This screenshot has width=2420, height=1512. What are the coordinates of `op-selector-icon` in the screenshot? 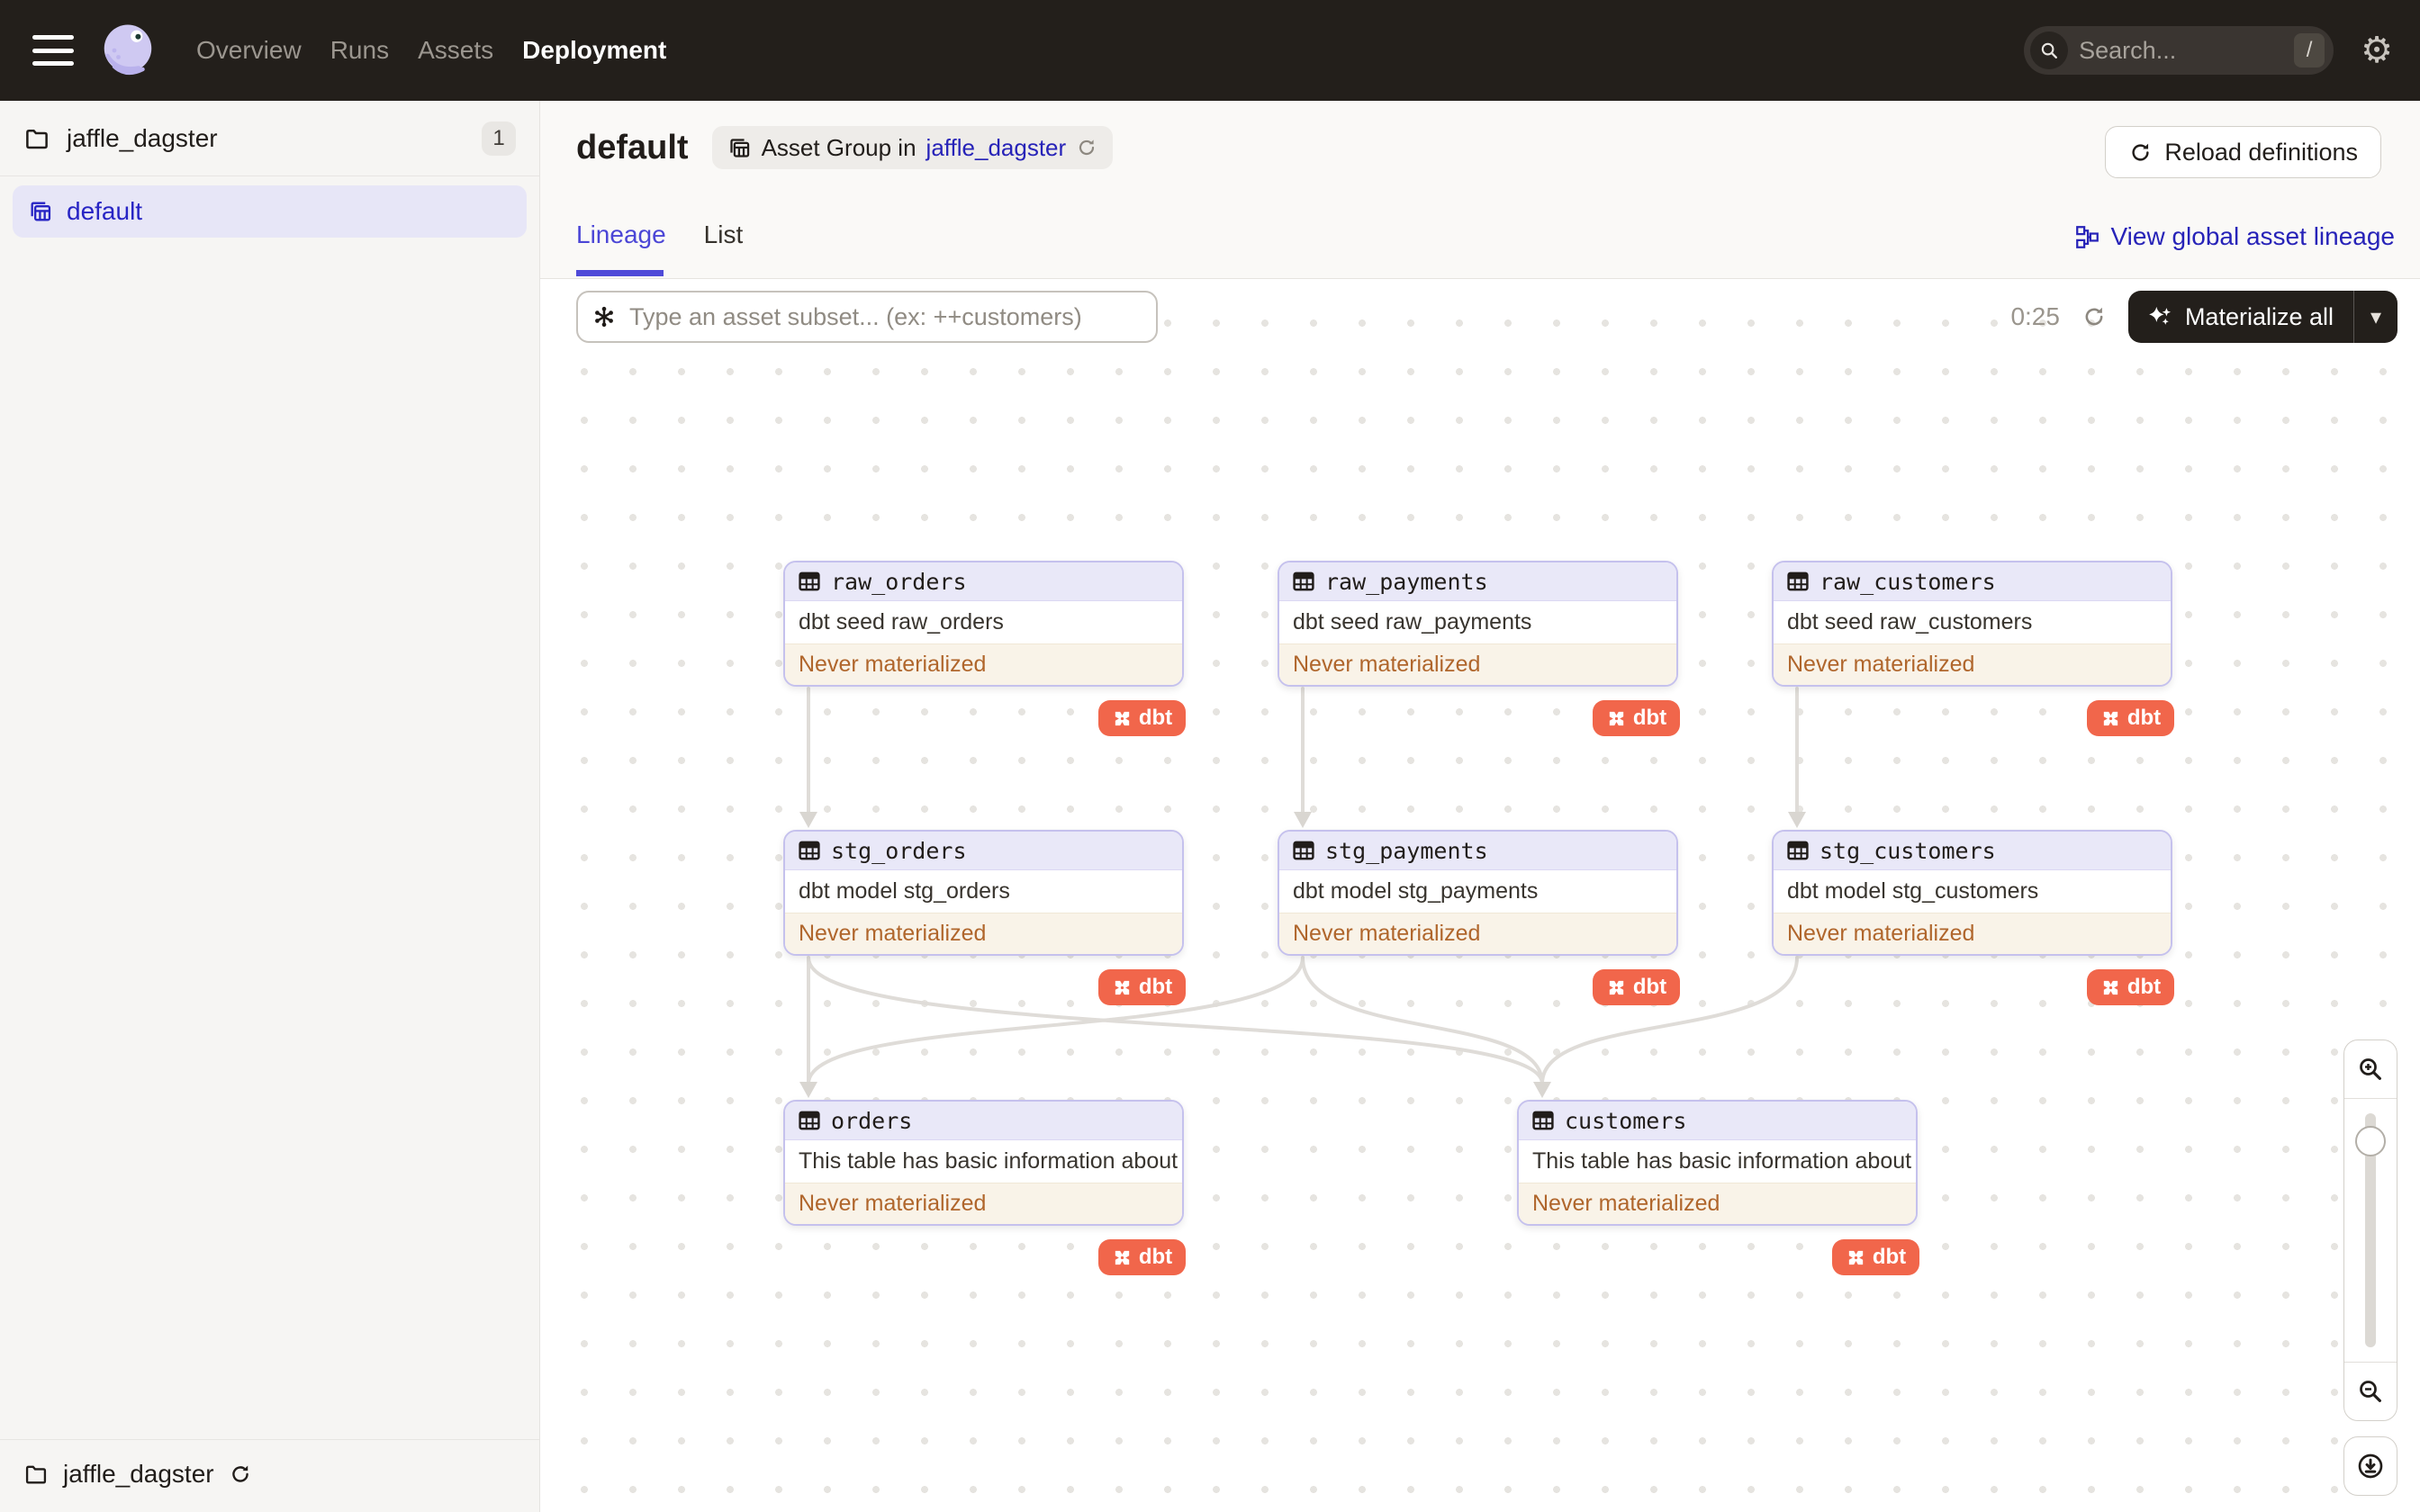 It's located at (604, 317).